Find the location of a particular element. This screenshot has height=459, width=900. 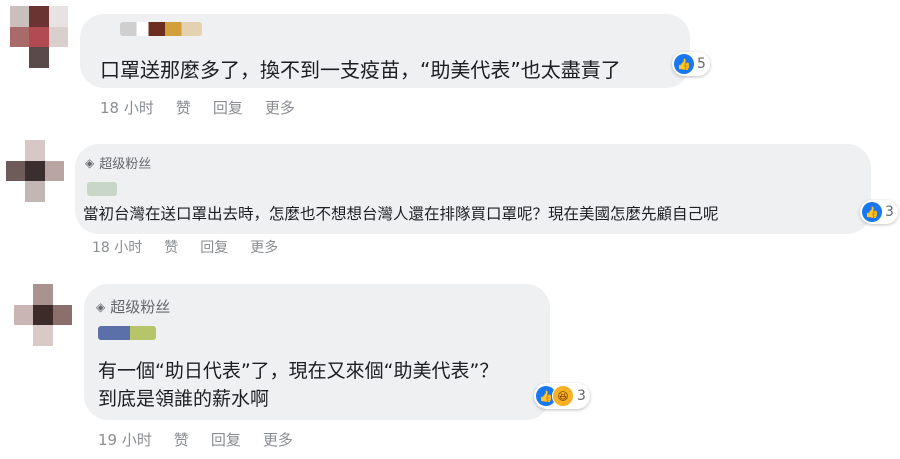

reaction-summary: 👍 3 is located at coordinates (879, 212).